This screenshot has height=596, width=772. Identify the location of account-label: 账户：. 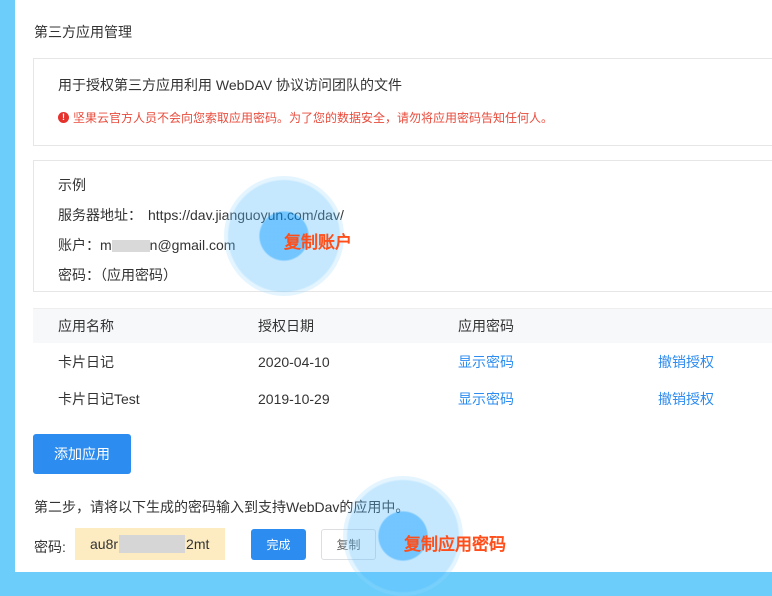
(79, 245).